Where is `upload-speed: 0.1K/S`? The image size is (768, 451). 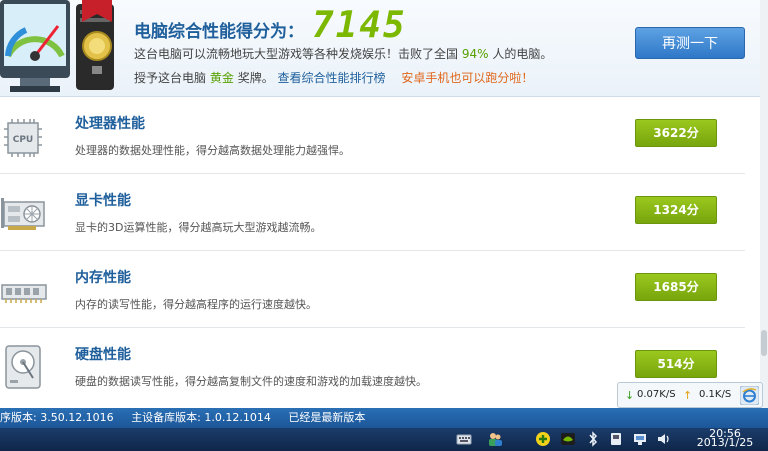 upload-speed: 0.1K/S is located at coordinates (715, 394).